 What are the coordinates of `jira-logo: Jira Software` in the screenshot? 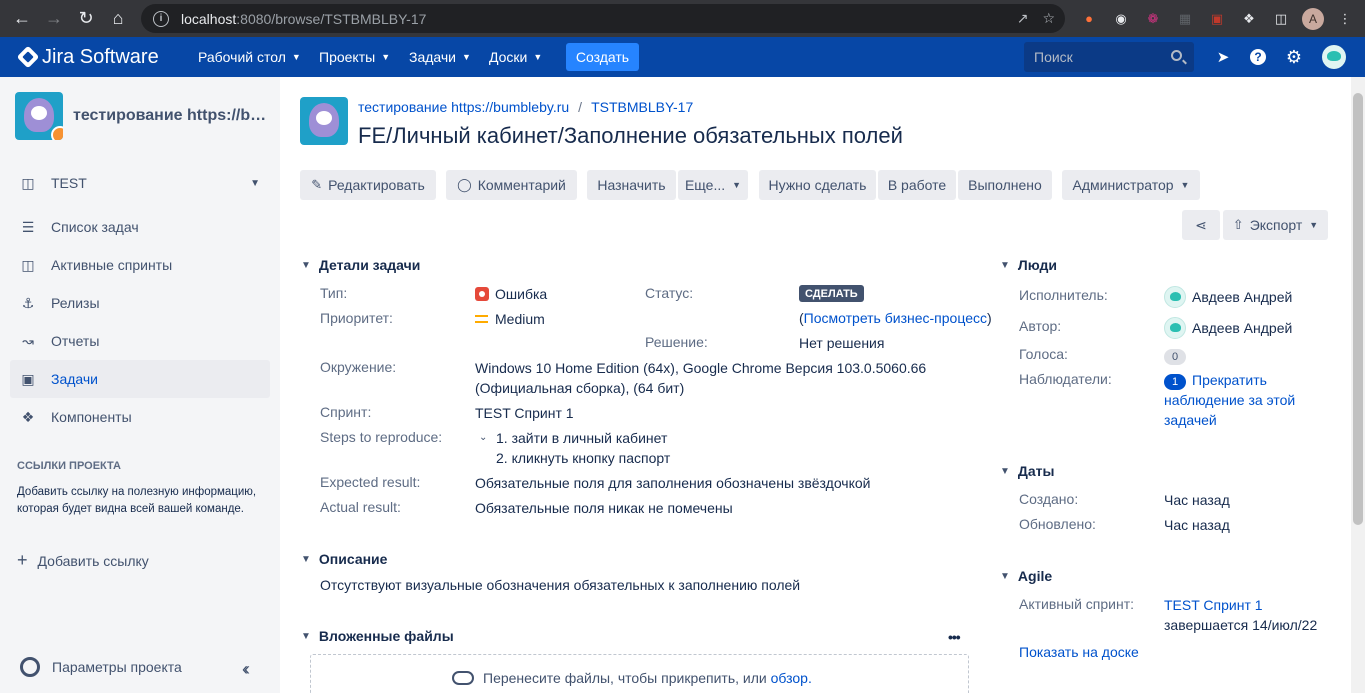 It's located at (87, 57).